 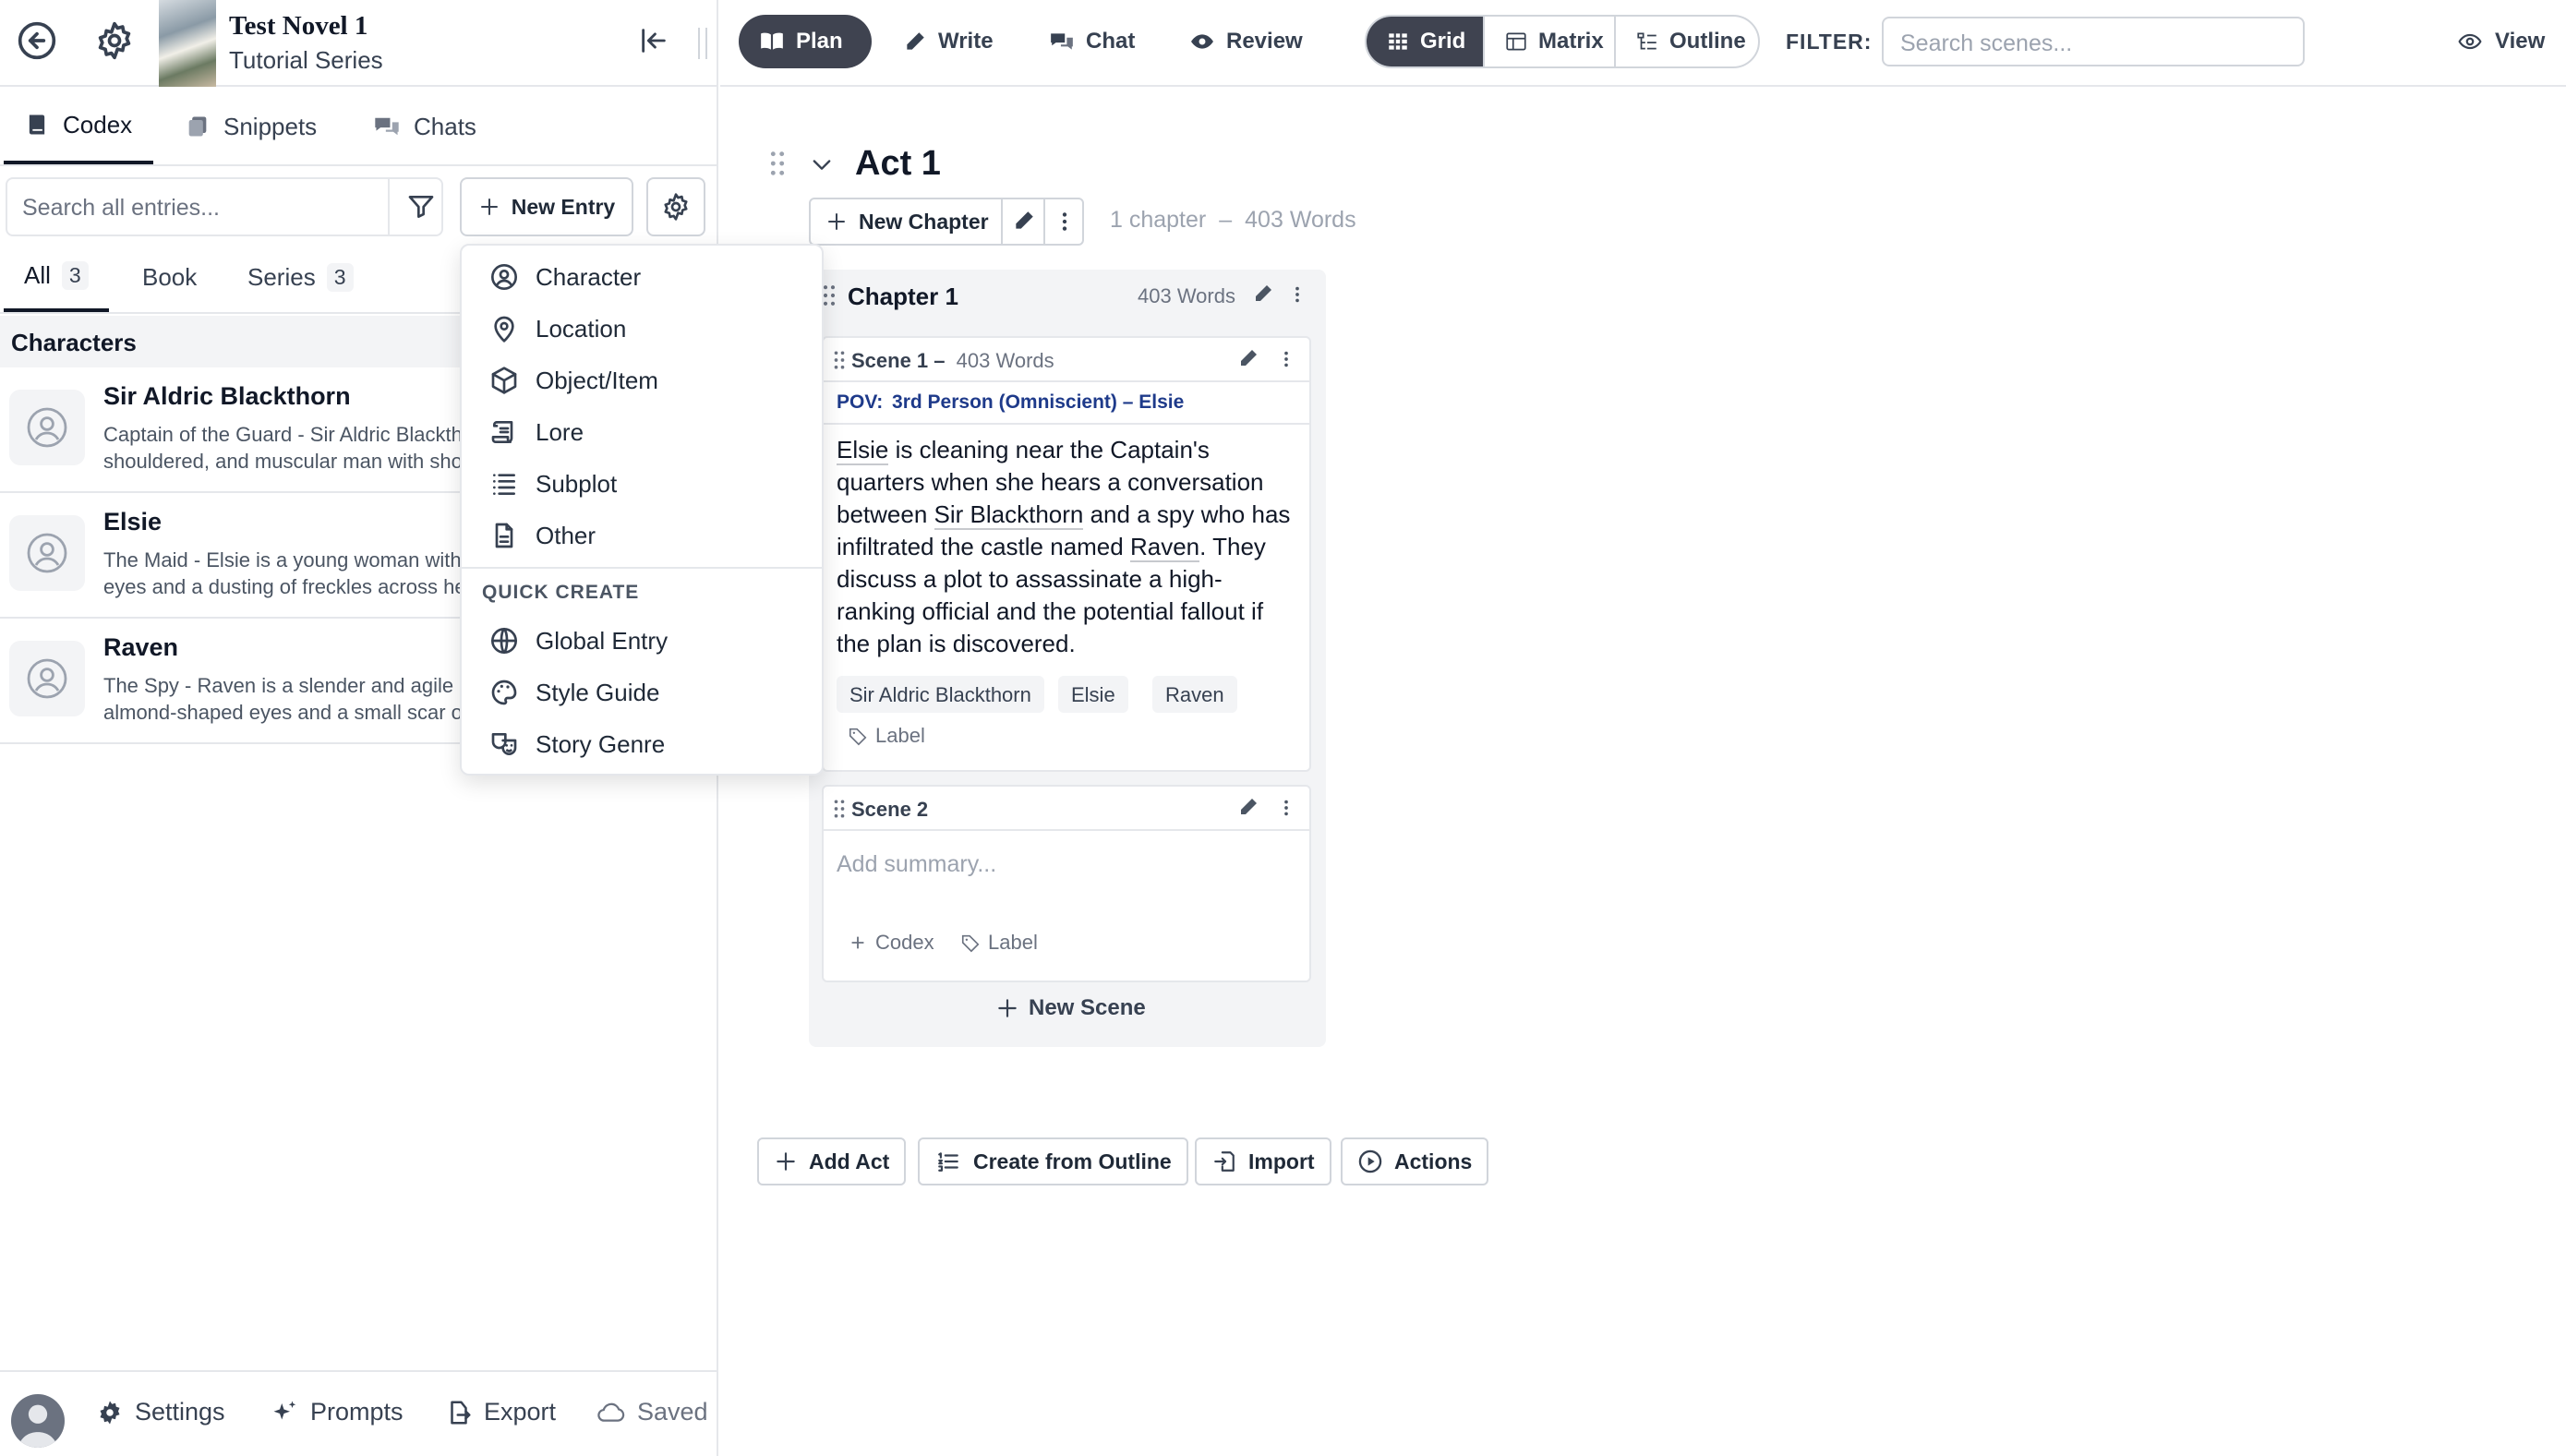 I want to click on back-button, so click(x=37, y=40).